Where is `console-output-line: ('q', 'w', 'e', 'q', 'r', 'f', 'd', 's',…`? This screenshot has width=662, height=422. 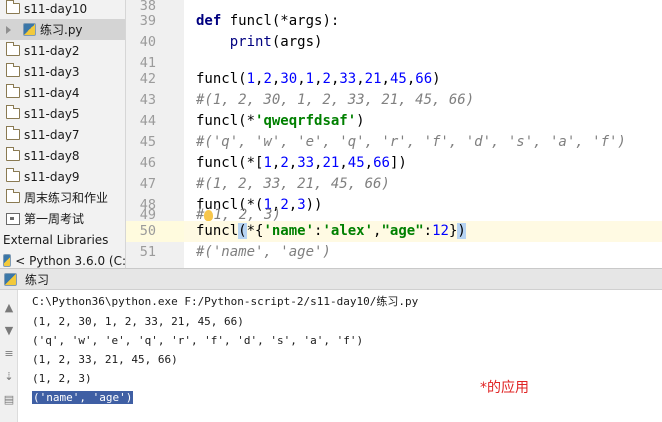
console-output-line: ('q', 'w', 'e', 'q', 'r', 'f', 'd', 's',… is located at coordinates (198, 340).